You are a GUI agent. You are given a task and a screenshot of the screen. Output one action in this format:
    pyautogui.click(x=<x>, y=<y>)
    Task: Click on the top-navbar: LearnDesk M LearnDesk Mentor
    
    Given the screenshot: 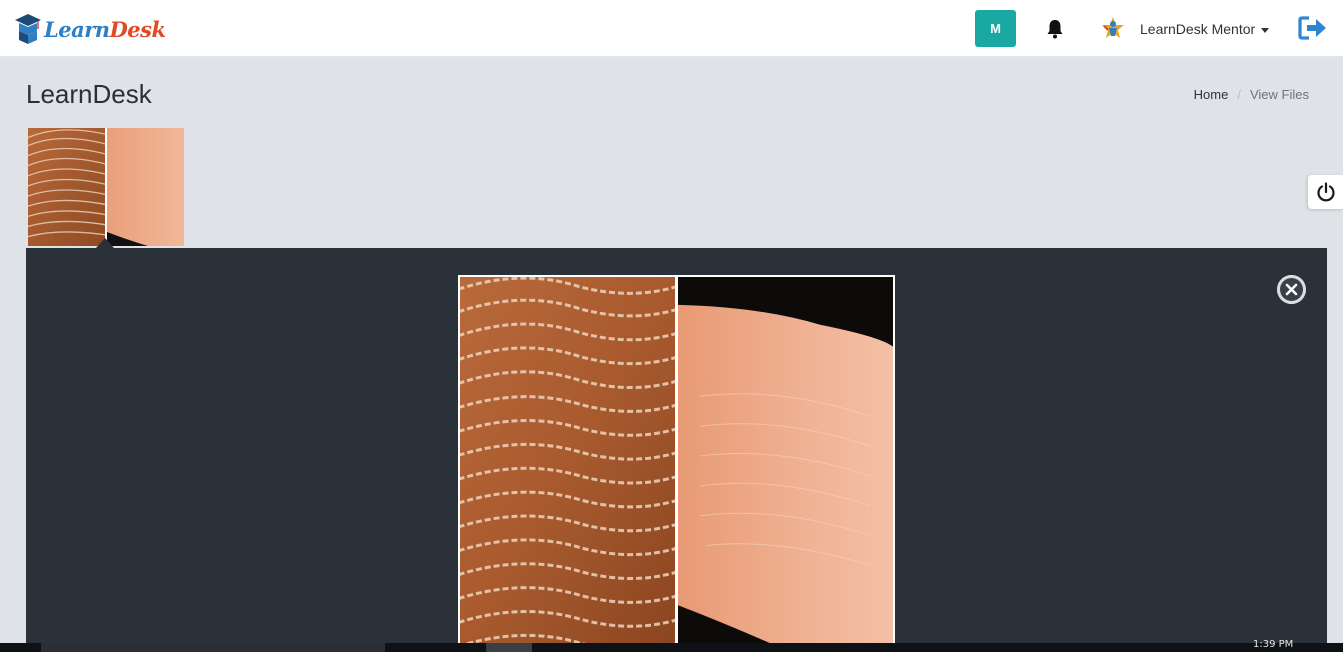 What is the action you would take?
    pyautogui.click(x=671, y=28)
    